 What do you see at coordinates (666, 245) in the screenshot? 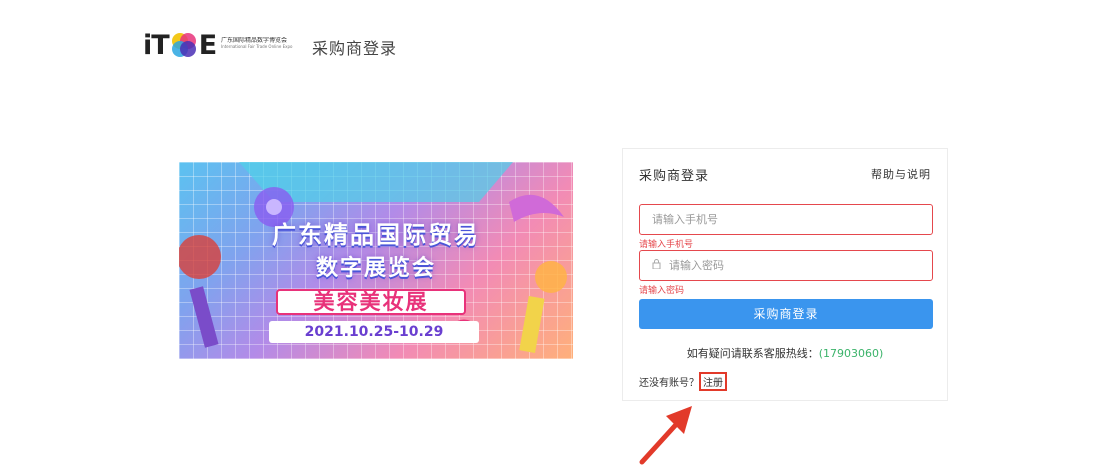
I see `account-error: 请输入手机号` at bounding box center [666, 245].